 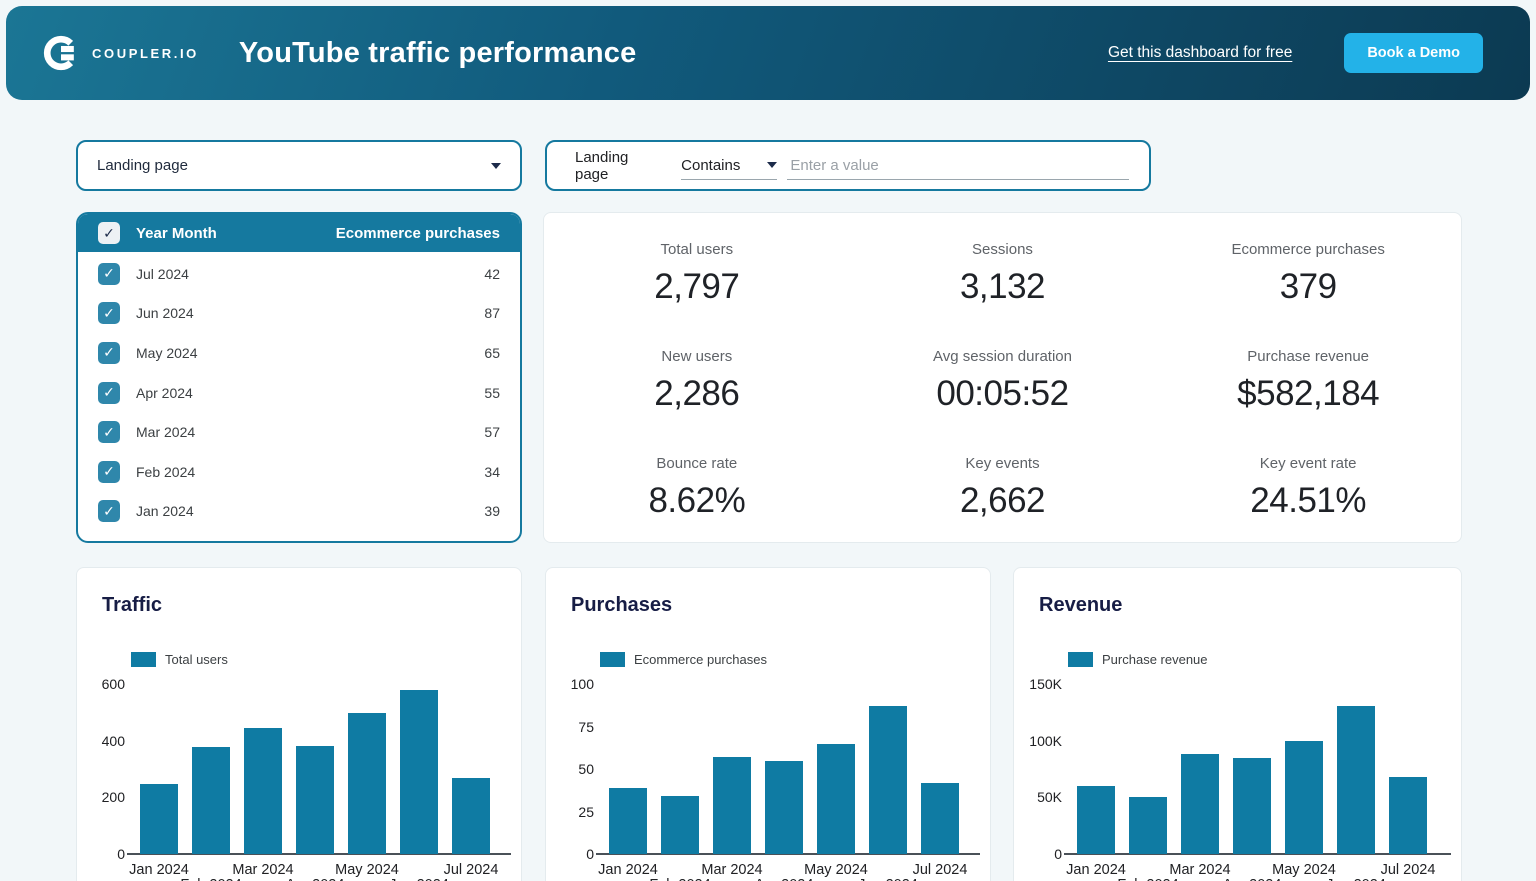 I want to click on row-month: Feb 2024, so click(x=166, y=471).